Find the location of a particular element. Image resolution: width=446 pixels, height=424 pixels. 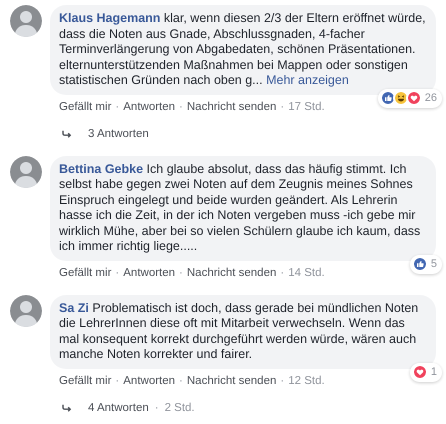

replies-link: 3 Antworten is located at coordinates (118, 134).